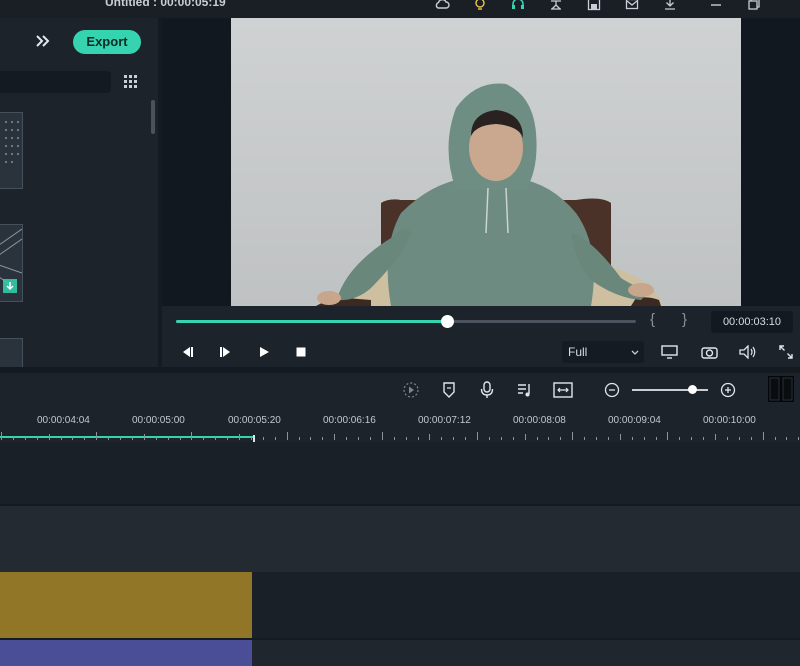 The image size is (800, 666). I want to click on zoom-out-icon, so click(612, 390).